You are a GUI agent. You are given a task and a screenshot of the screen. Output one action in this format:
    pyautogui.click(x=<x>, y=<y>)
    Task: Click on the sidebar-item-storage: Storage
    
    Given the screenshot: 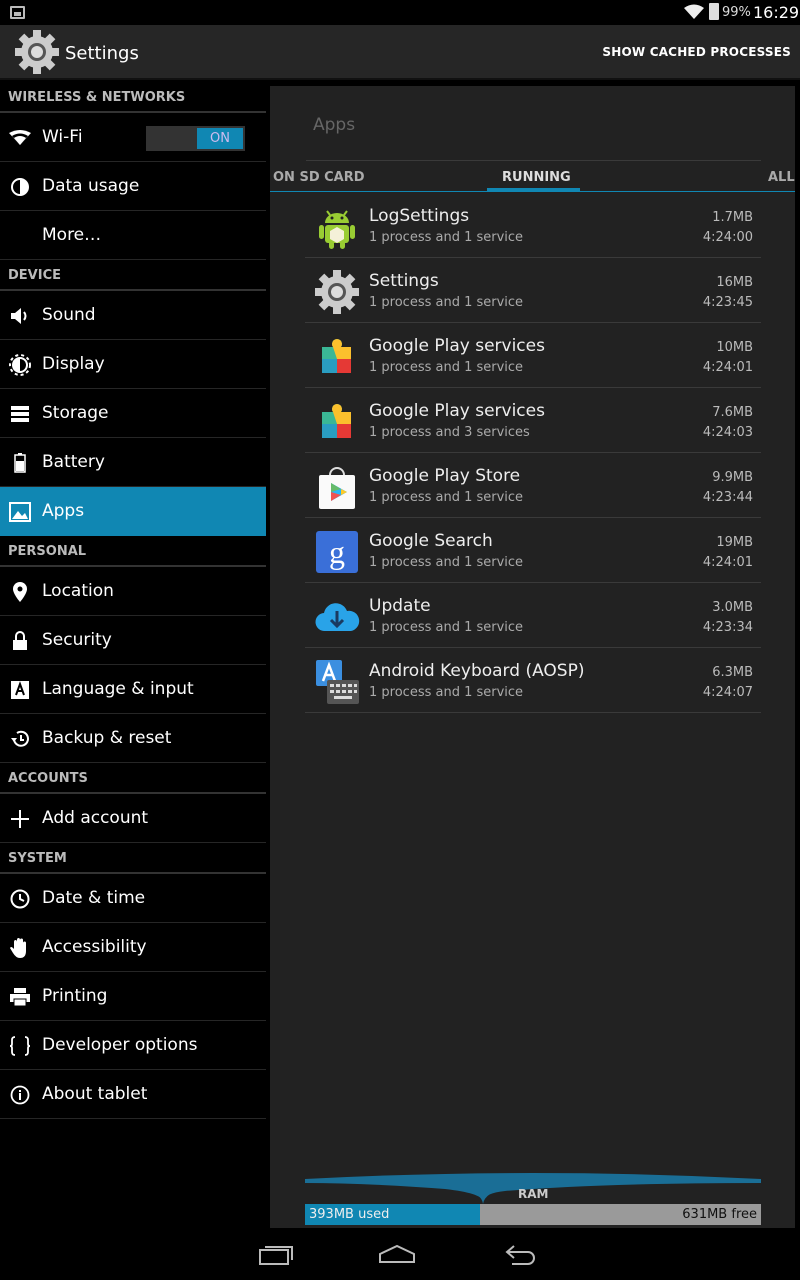 What is the action you would take?
    pyautogui.click(x=133, y=413)
    